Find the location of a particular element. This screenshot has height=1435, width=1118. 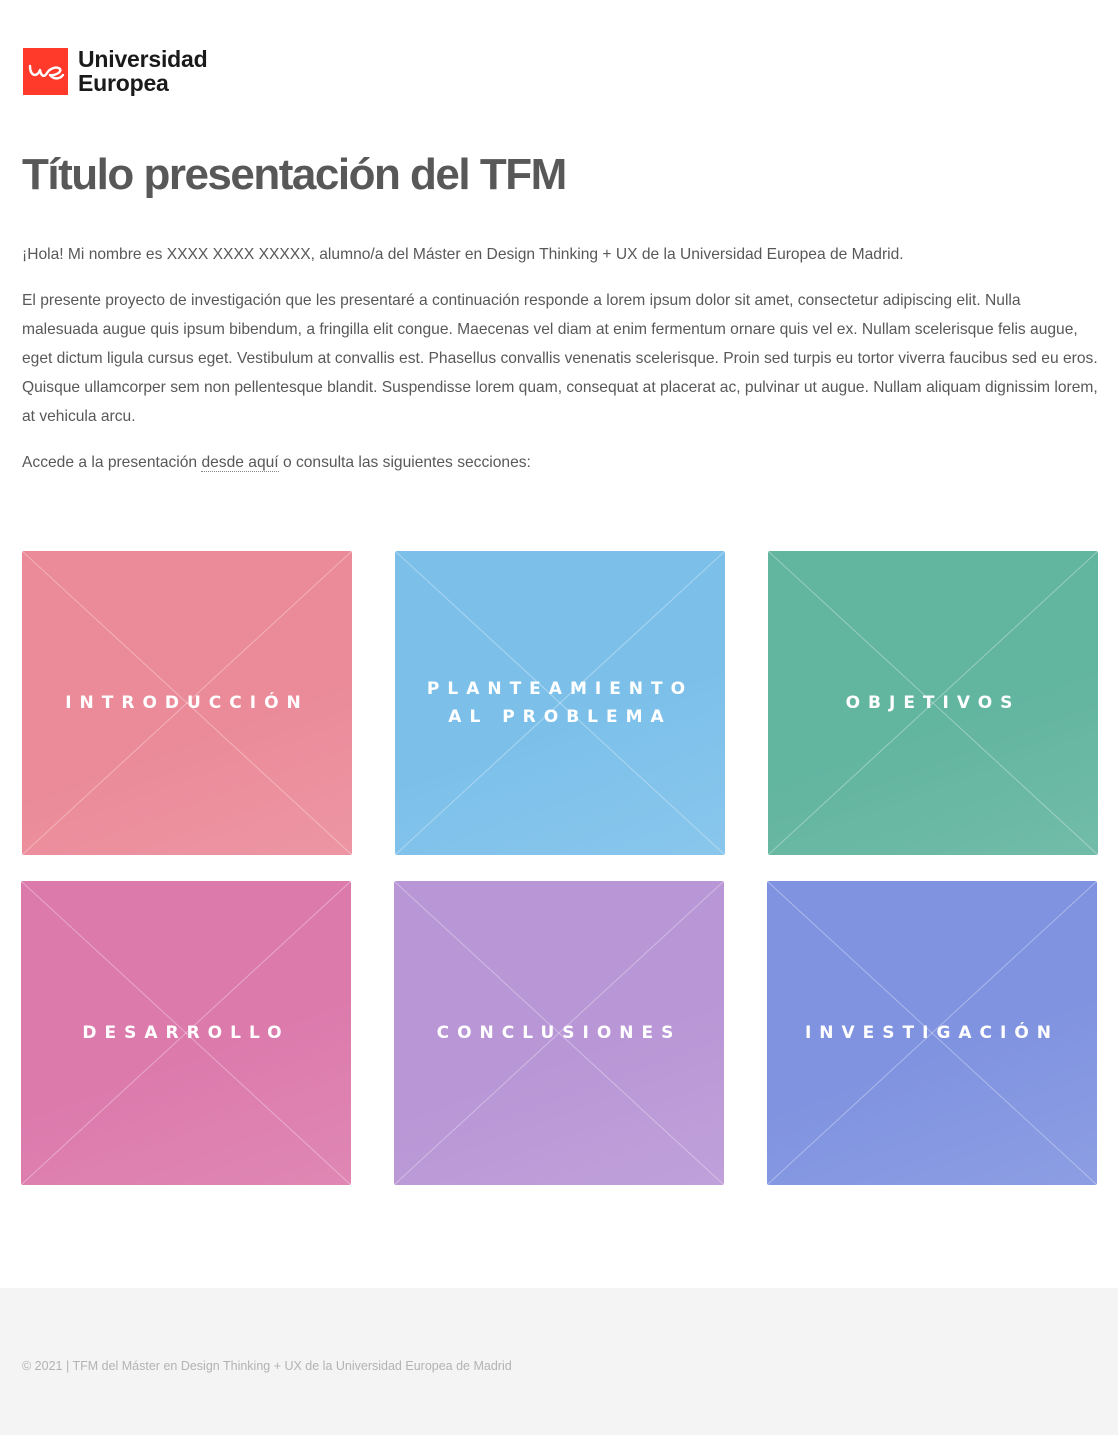

tile-label: PLANTEAMIENTO AL PROBLEMA is located at coordinates (560, 703).